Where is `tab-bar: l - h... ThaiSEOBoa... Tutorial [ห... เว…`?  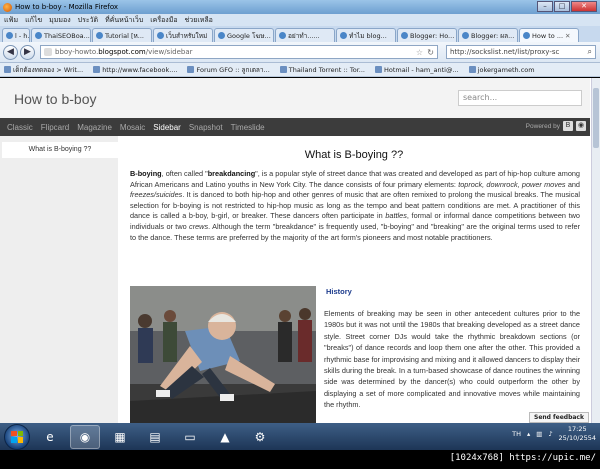
tab-bar: l - h... ThaiSEOBoa... Tutorial [ห... เว… is located at coordinates (300, 34).